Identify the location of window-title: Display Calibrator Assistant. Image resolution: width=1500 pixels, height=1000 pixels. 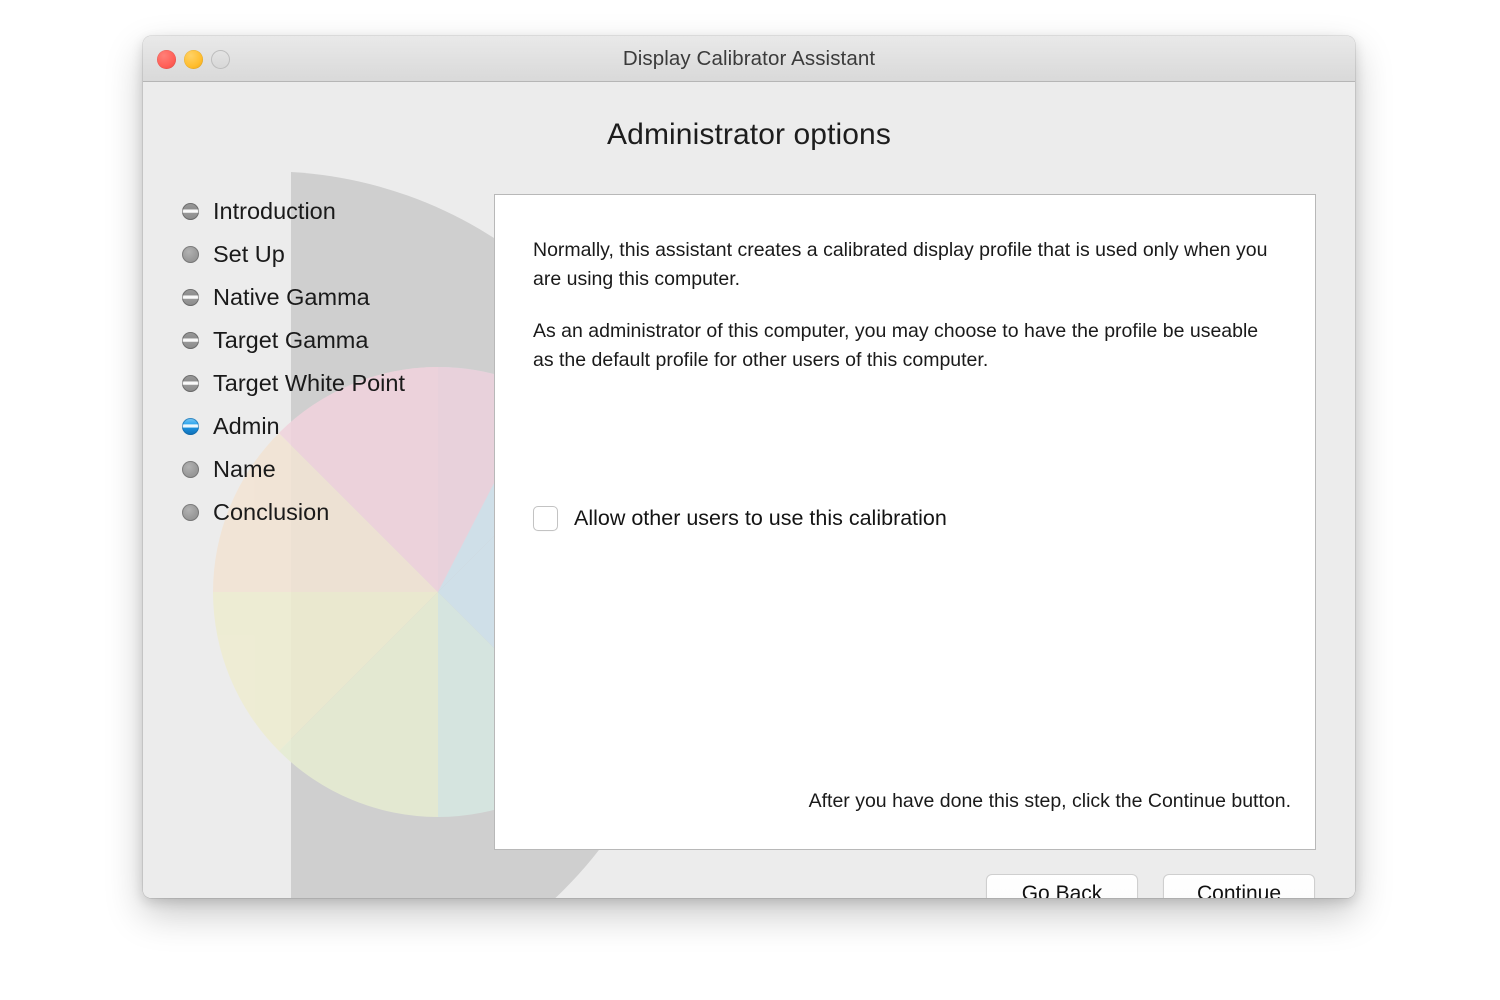
(749, 58).